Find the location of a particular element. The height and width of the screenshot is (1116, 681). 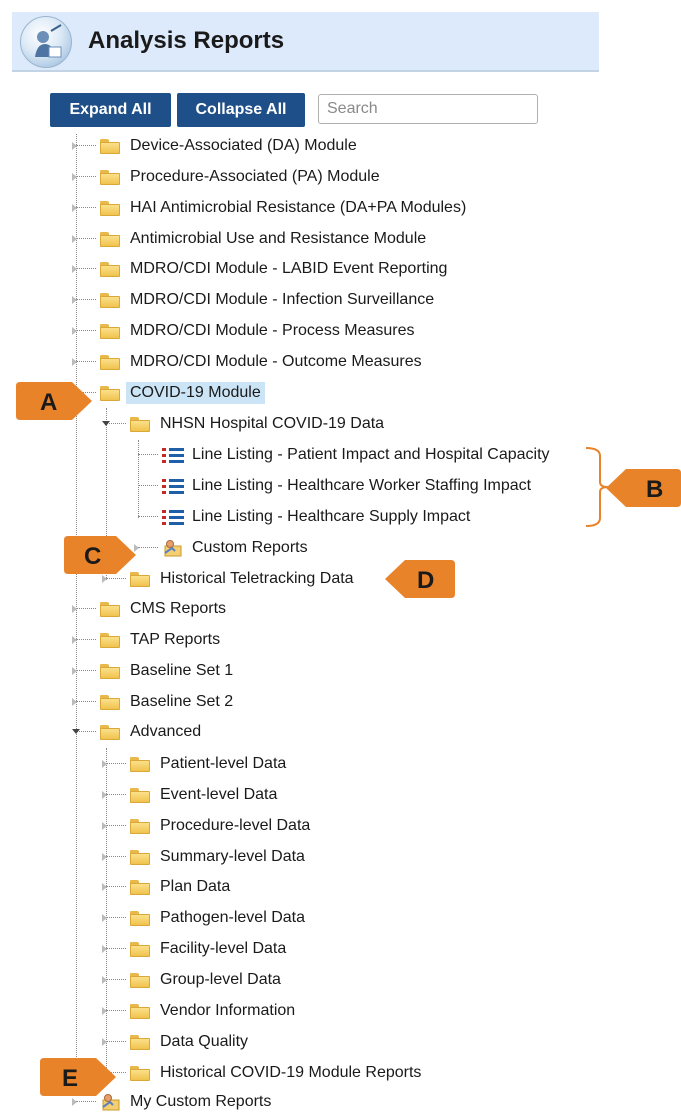

tree-node: Baseline Set 1 is located at coordinates (152, 671).